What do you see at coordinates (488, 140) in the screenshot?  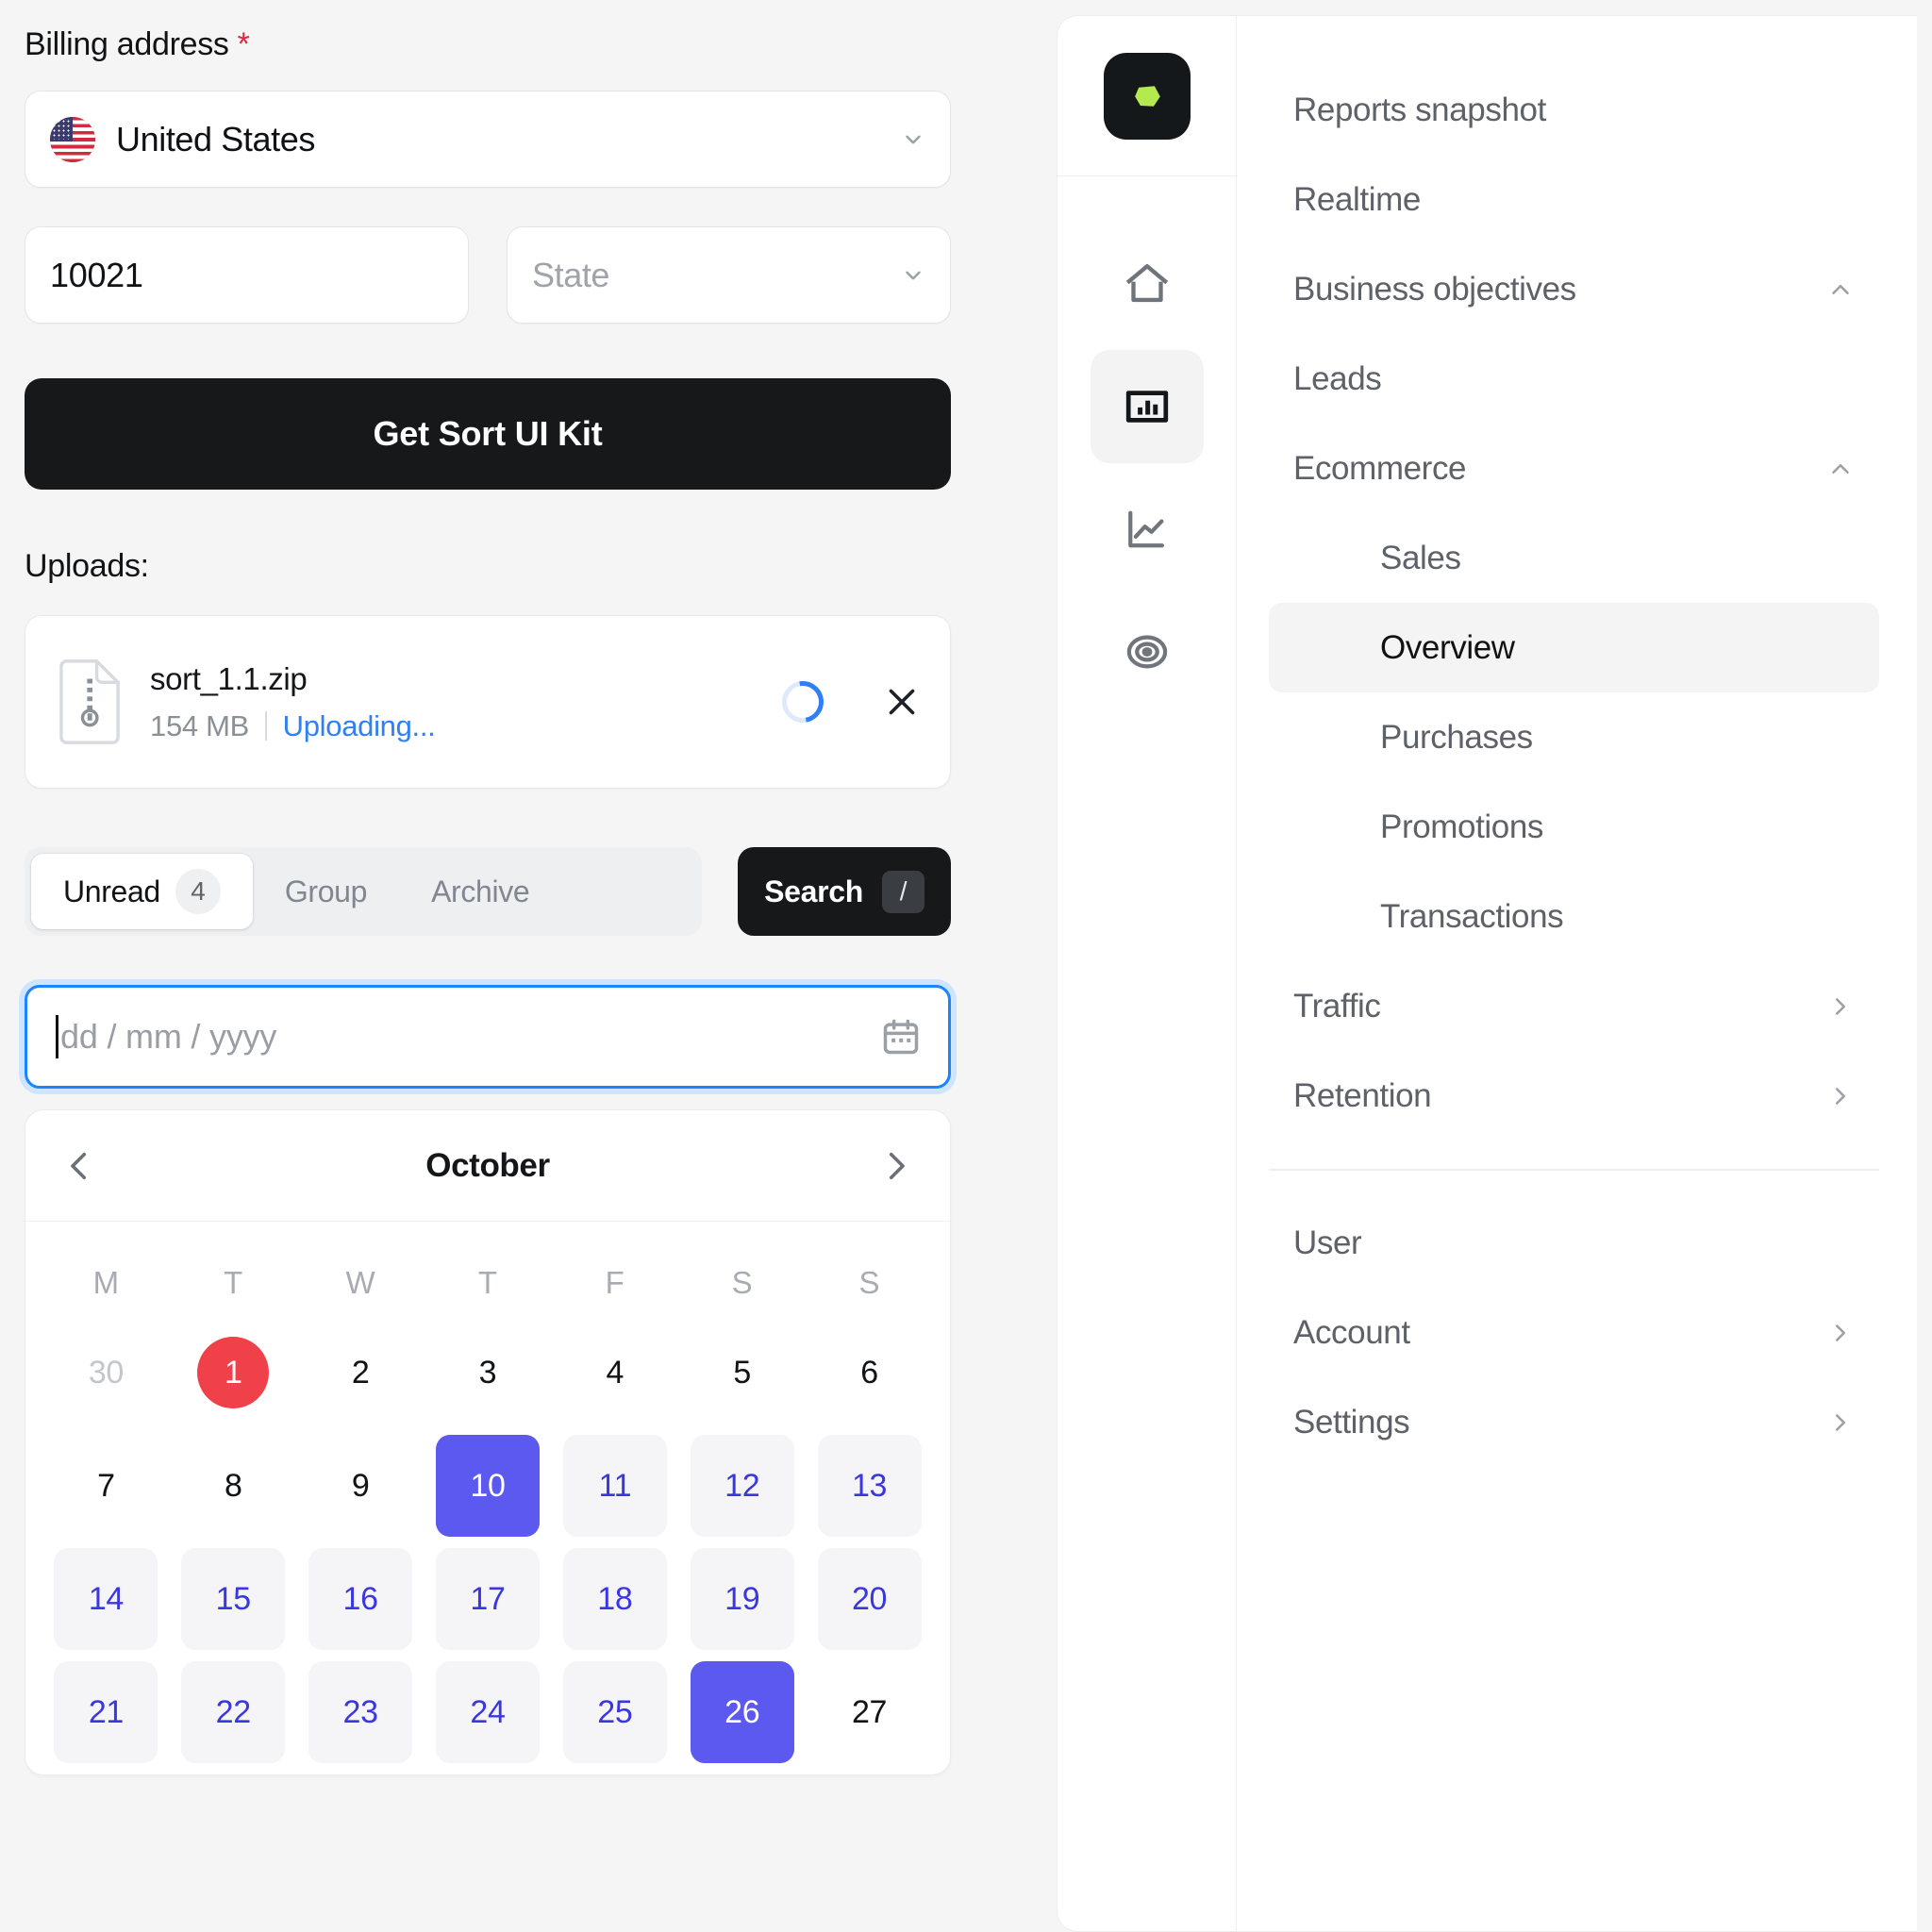 I see `country-select: United States` at bounding box center [488, 140].